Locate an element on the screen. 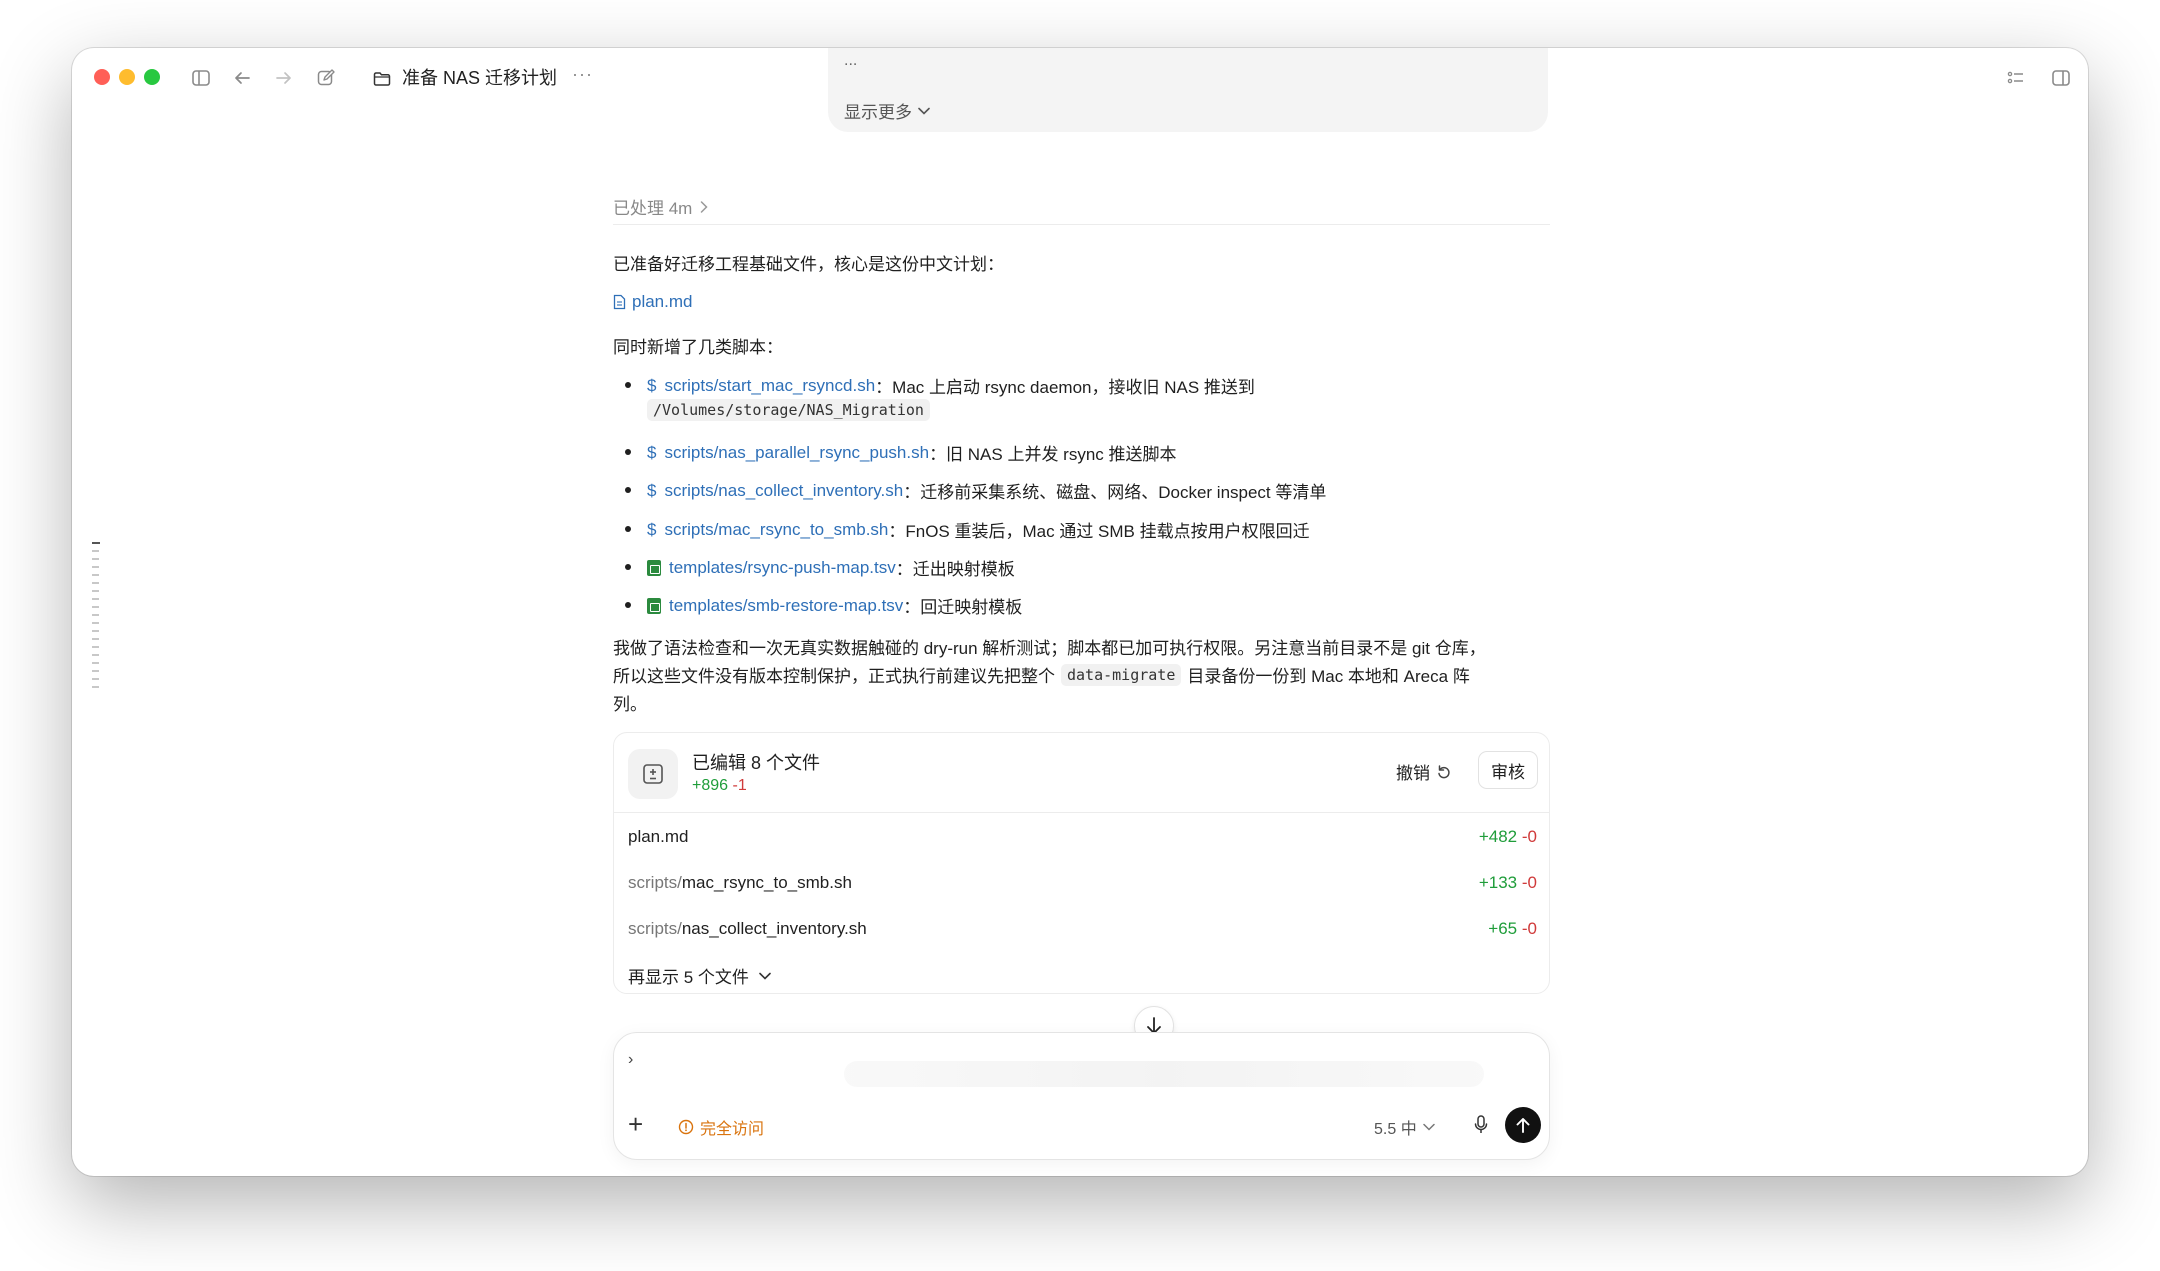 The image size is (2160, 1271). edited-files-title: 已编辑 8 个文件 is located at coordinates (756, 763).